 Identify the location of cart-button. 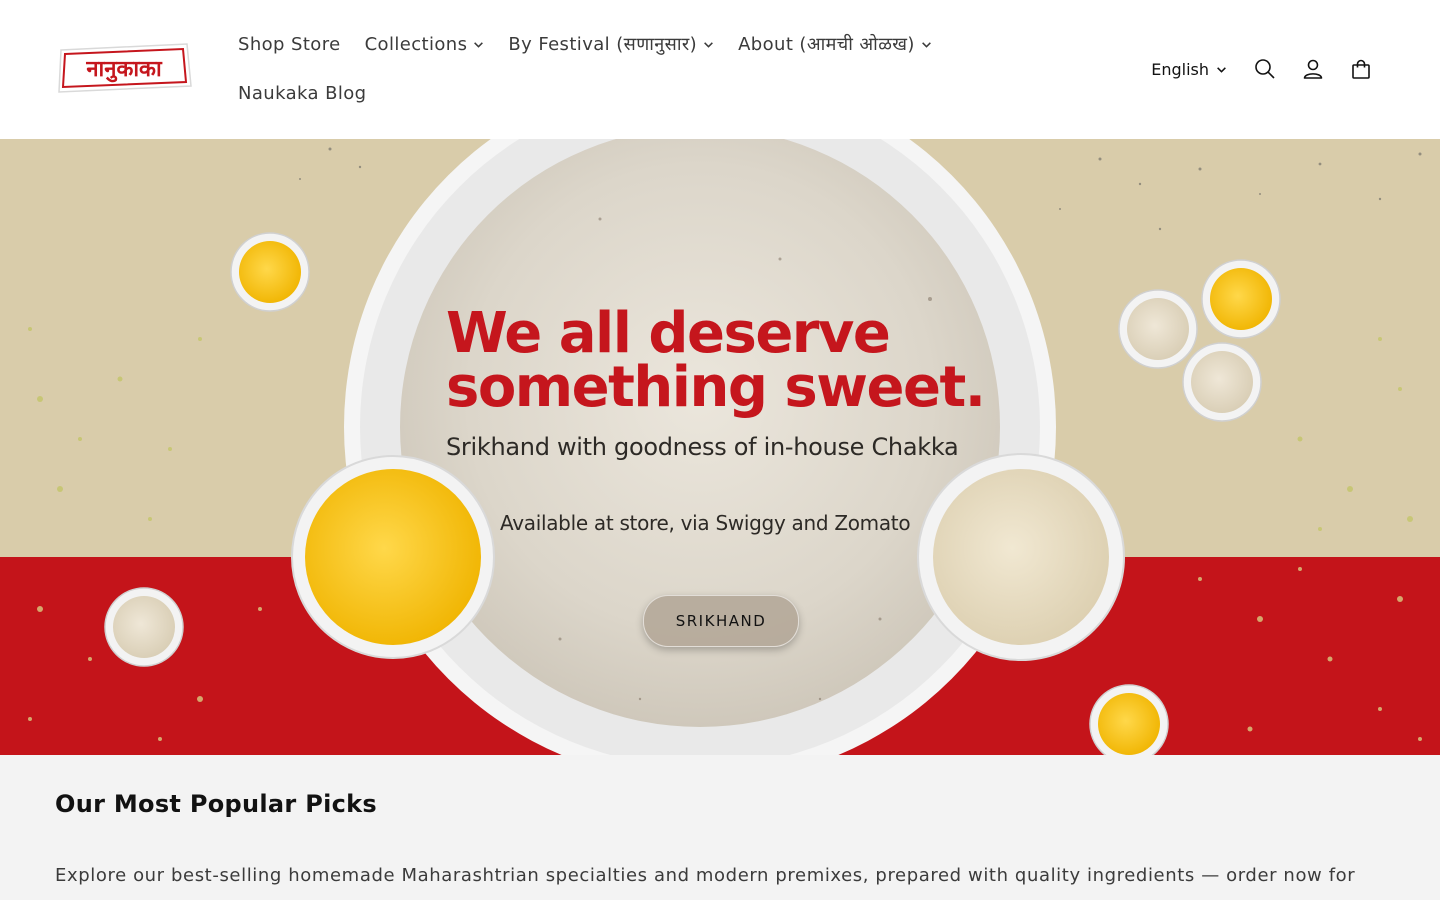
(1361, 69).